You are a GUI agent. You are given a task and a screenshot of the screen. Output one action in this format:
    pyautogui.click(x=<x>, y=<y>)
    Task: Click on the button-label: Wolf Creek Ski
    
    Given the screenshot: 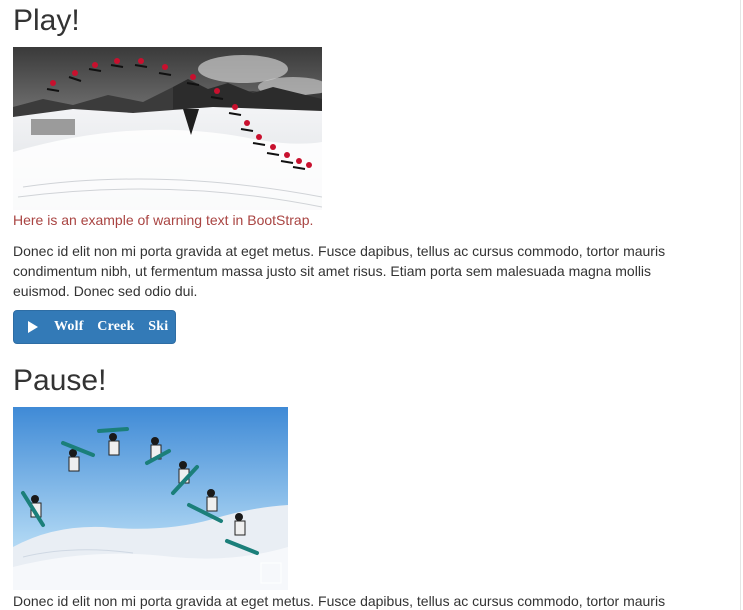 What is the action you would take?
    pyautogui.click(x=111, y=326)
    